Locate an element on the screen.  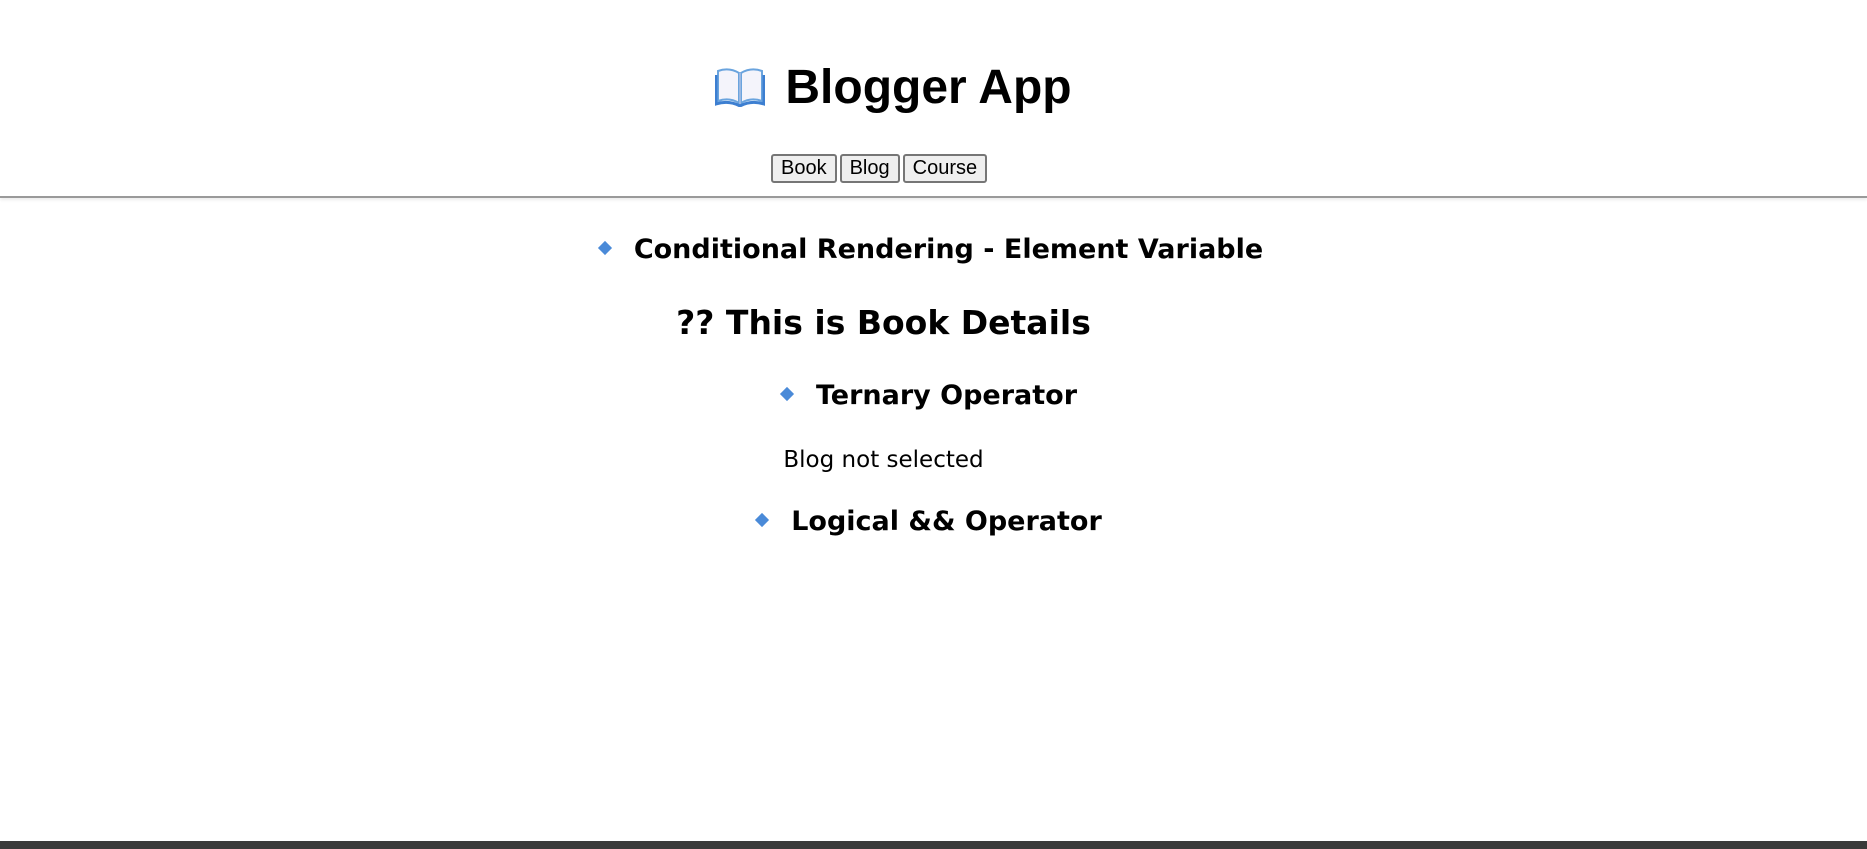
app-title: Blogger App is located at coordinates (893, 88).